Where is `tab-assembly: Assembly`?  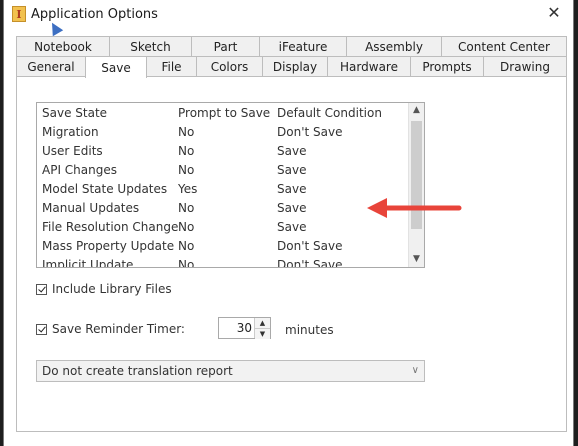 tab-assembly: Assembly is located at coordinates (394, 46).